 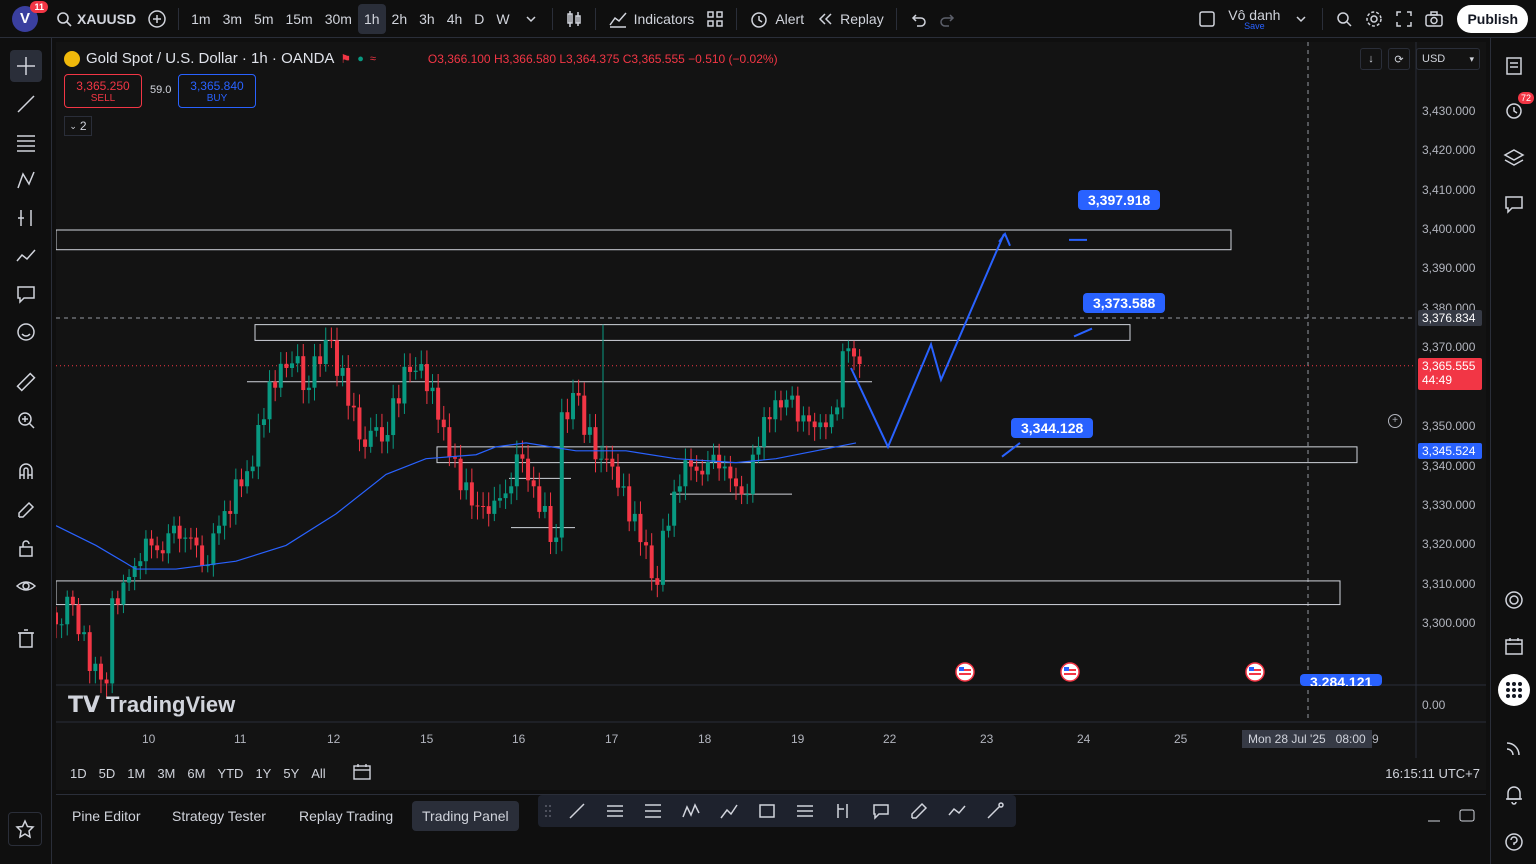 What do you see at coordinates (1448, 59) in the screenshot?
I see `currency-select: USD ▾` at bounding box center [1448, 59].